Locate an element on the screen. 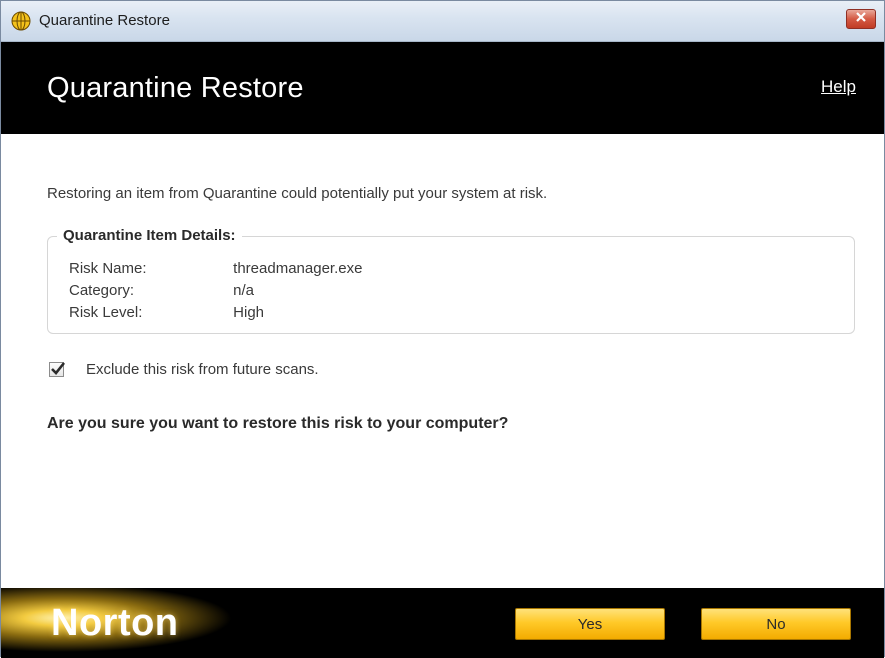 The height and width of the screenshot is (658, 885). close-button is located at coordinates (861, 19).